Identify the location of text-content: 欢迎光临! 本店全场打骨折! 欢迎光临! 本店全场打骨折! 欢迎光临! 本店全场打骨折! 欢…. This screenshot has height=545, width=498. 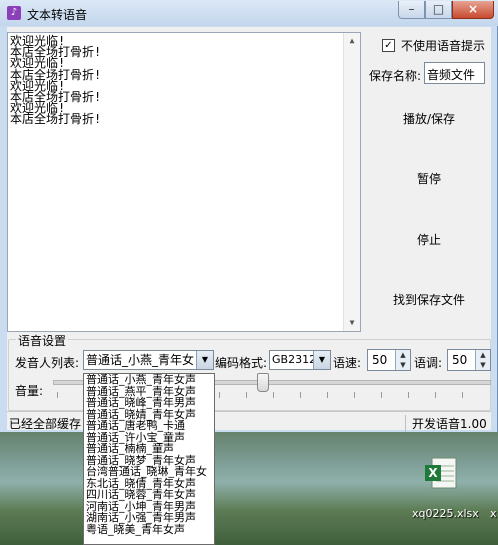
(56, 81).